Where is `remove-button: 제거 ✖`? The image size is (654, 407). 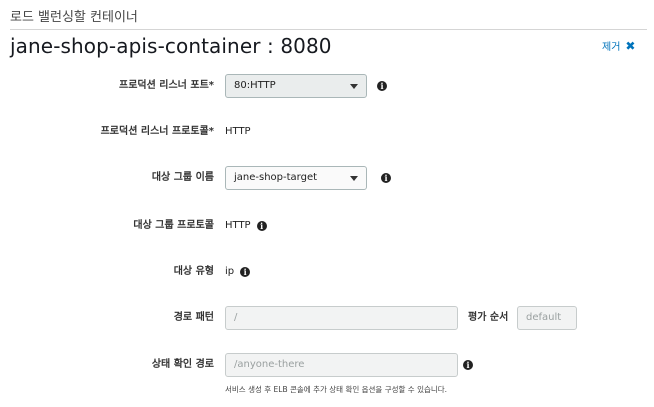 remove-button: 제거 ✖ is located at coordinates (619, 46).